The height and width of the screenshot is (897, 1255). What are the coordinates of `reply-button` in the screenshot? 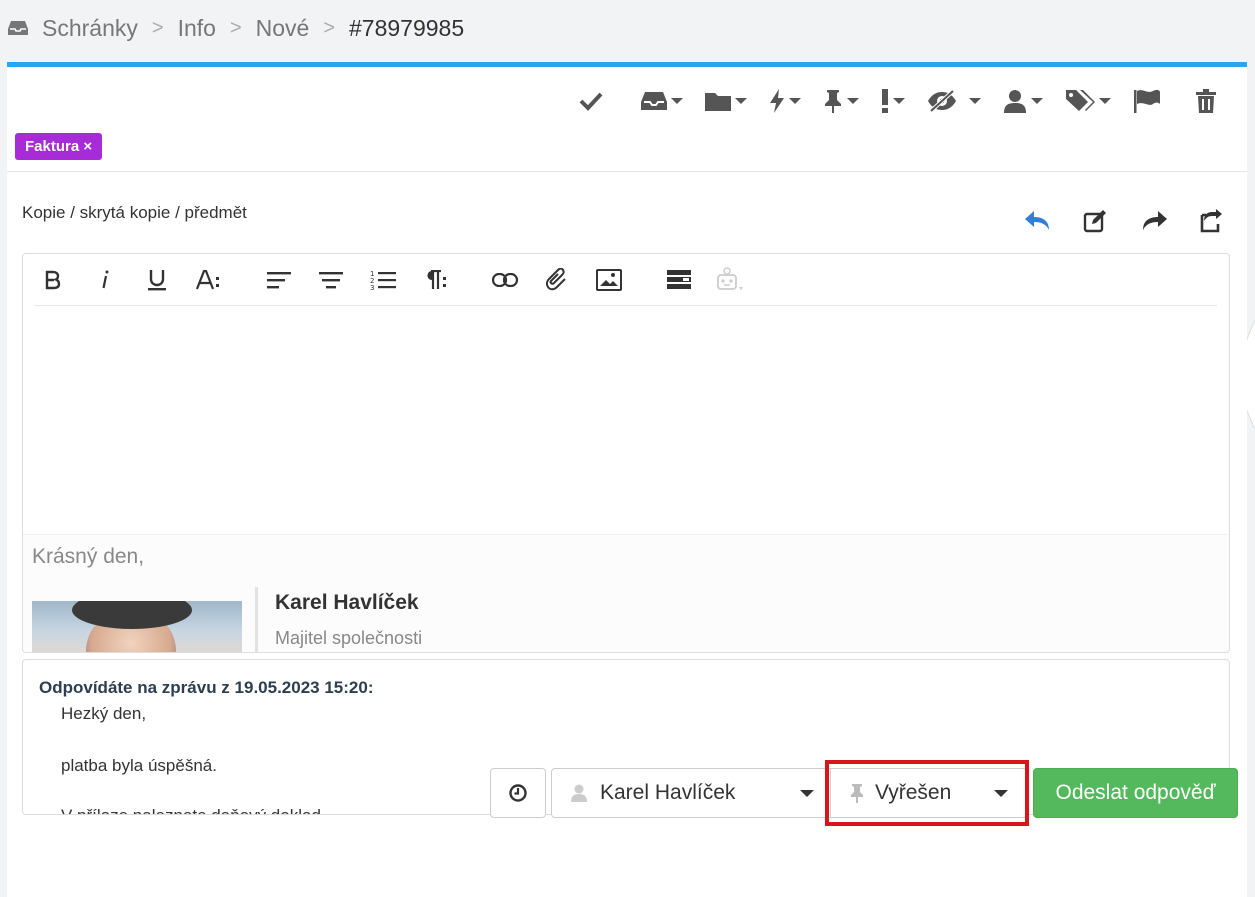 It's located at (1038, 221).